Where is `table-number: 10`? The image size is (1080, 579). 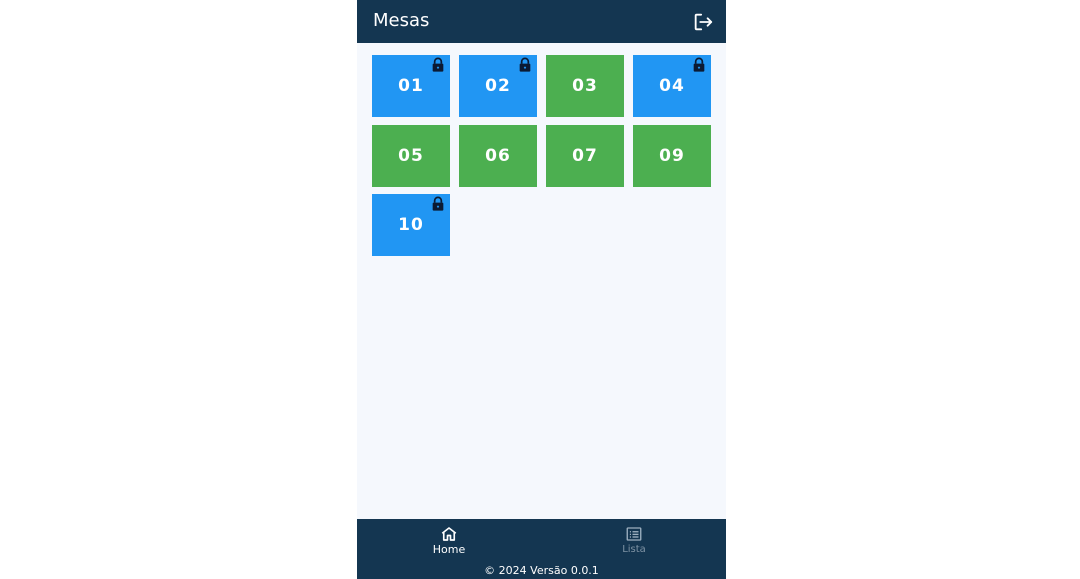 table-number: 10 is located at coordinates (411, 225).